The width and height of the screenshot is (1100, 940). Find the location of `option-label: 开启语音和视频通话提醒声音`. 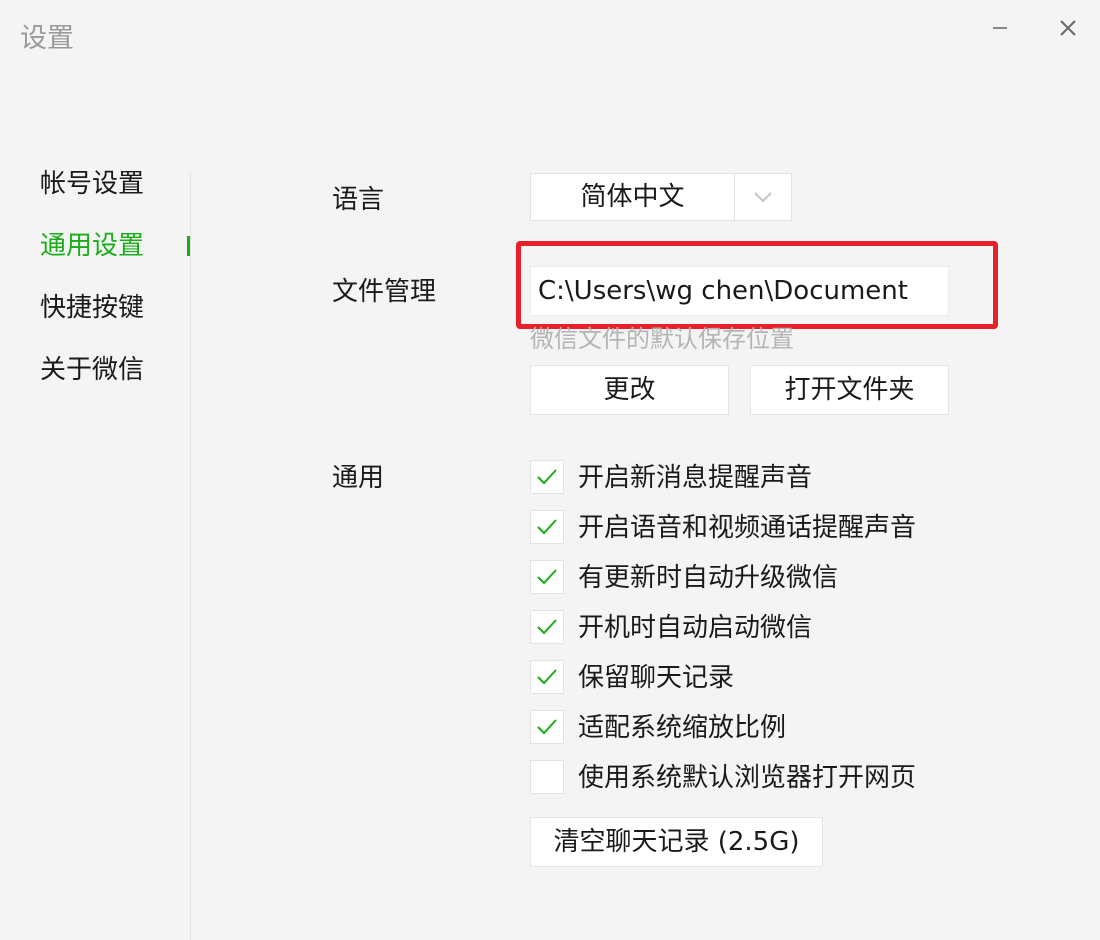

option-label: 开启语音和视频通话提醒声音 is located at coordinates (747, 528).